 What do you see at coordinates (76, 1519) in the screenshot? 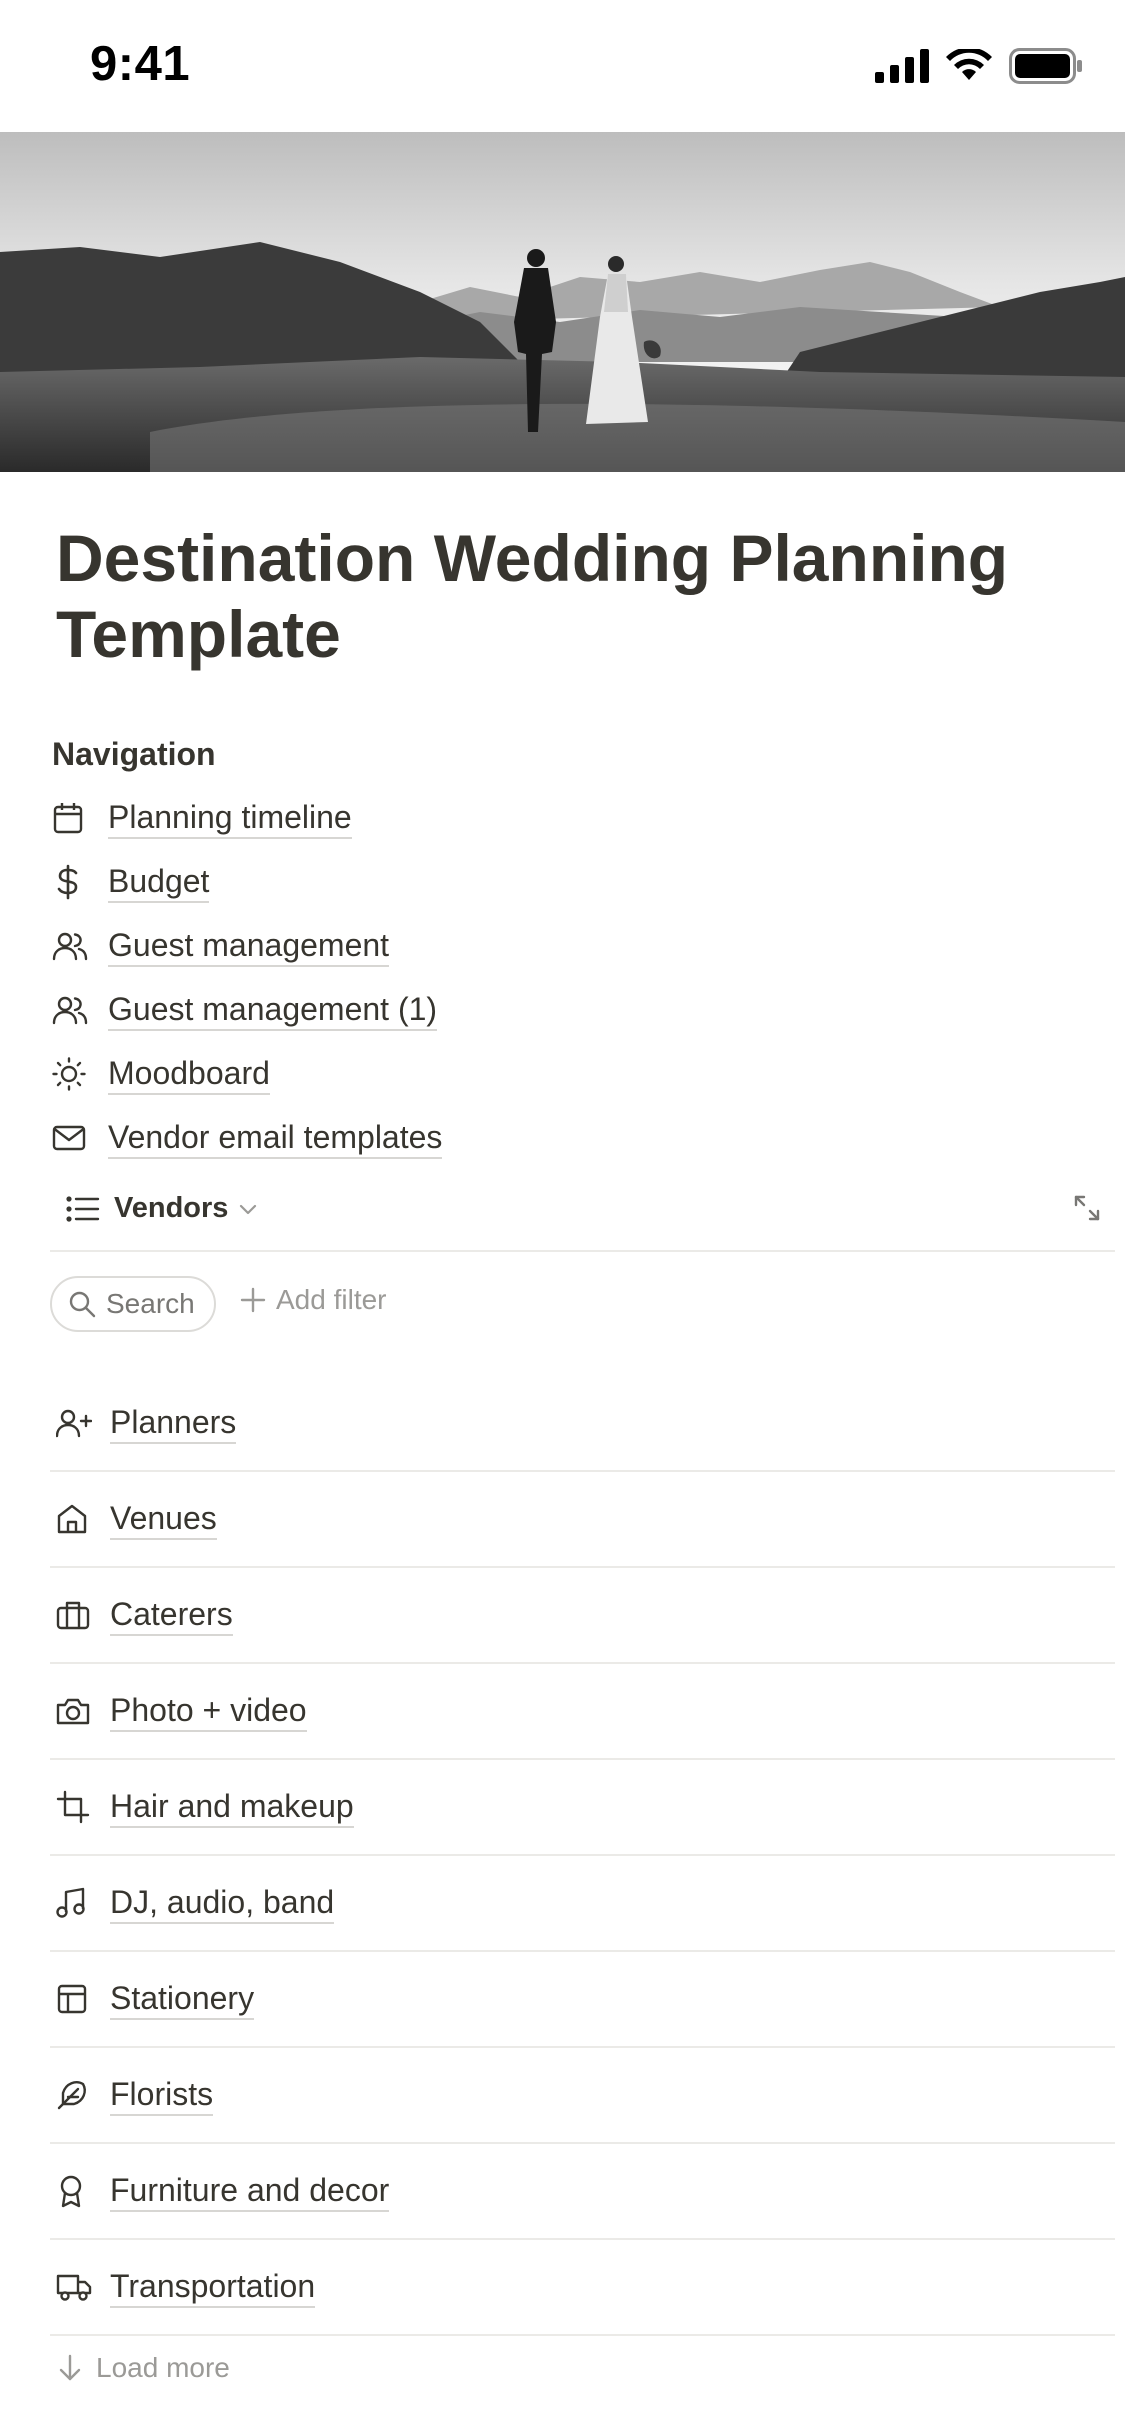
I see `home-icon` at bounding box center [76, 1519].